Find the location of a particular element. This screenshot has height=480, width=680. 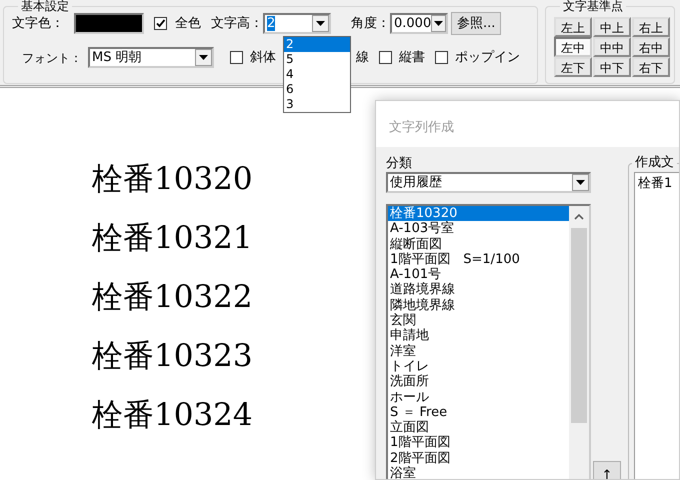

scroll-up-icon is located at coordinates (579, 217).